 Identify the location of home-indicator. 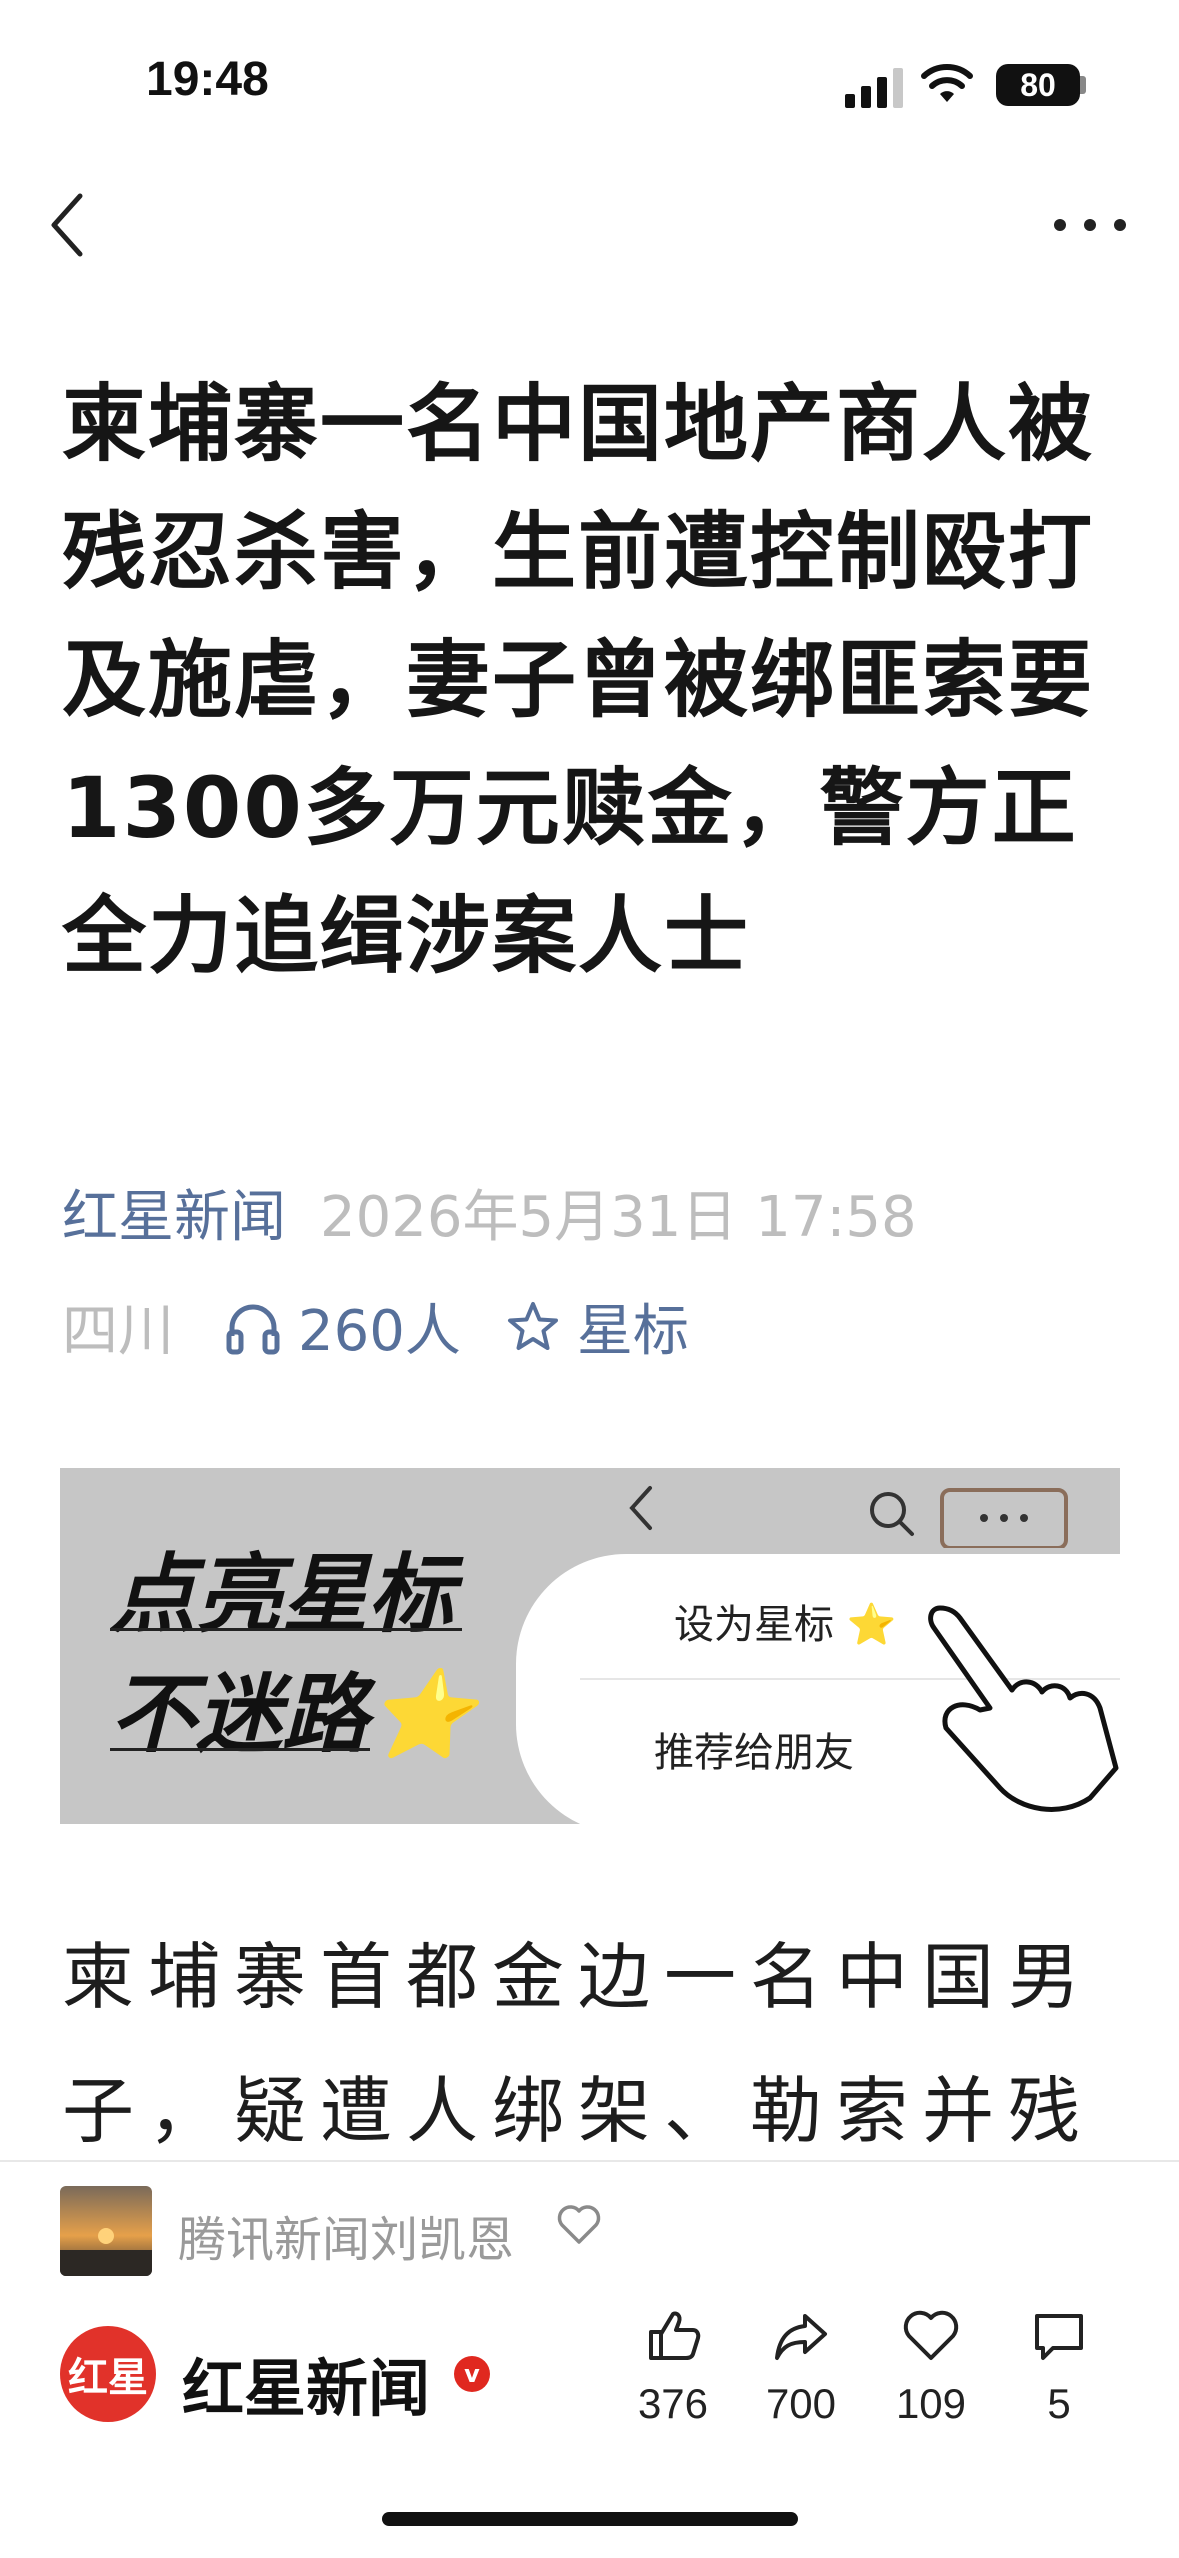
(590, 2519).